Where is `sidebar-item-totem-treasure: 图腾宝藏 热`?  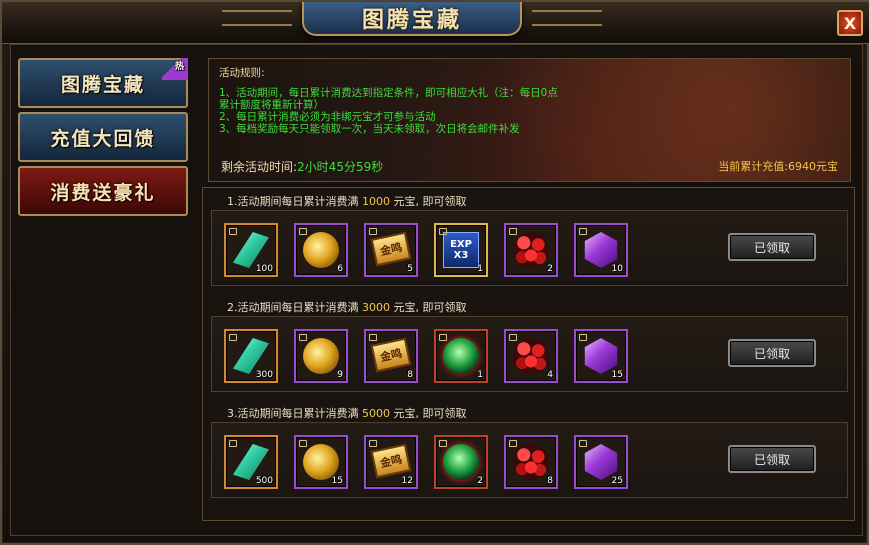 sidebar-item-totem-treasure: 图腾宝藏 热 is located at coordinates (103, 83).